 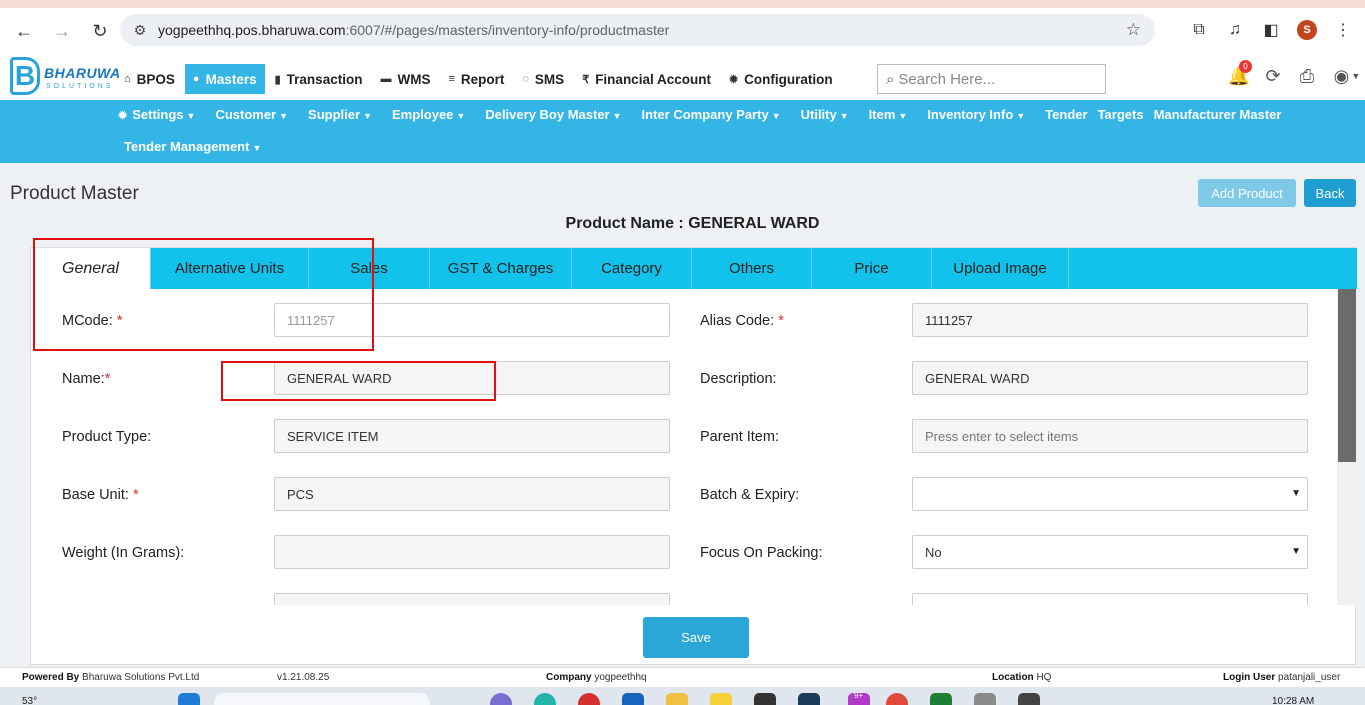 What do you see at coordinates (733, 79) in the screenshot?
I see `gear-icon: ✹` at bounding box center [733, 79].